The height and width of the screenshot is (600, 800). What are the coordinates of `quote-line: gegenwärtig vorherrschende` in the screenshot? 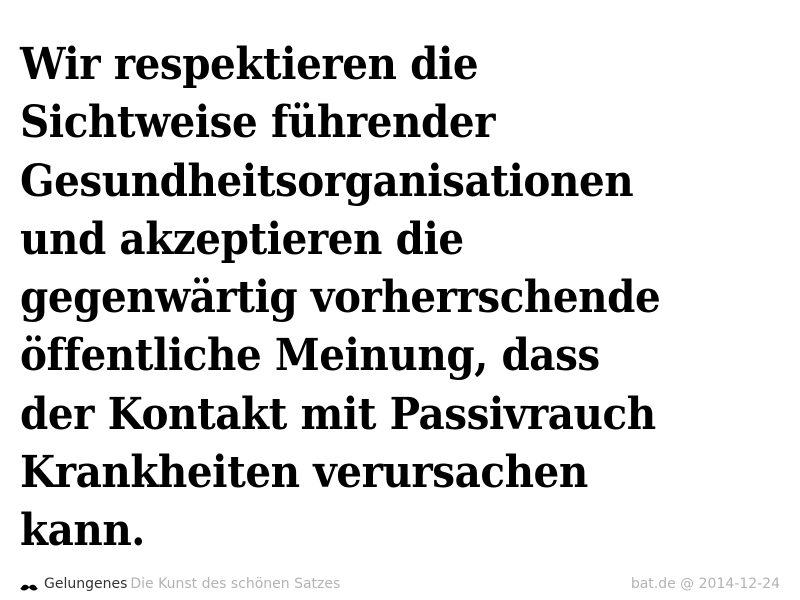 It's located at (340, 298).